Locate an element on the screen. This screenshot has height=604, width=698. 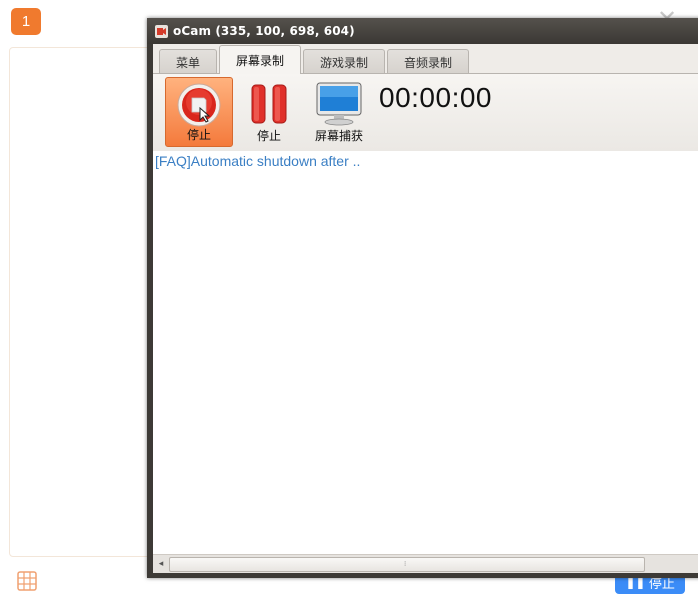
scrollbar-thumb: ⁞ is located at coordinates (407, 564).